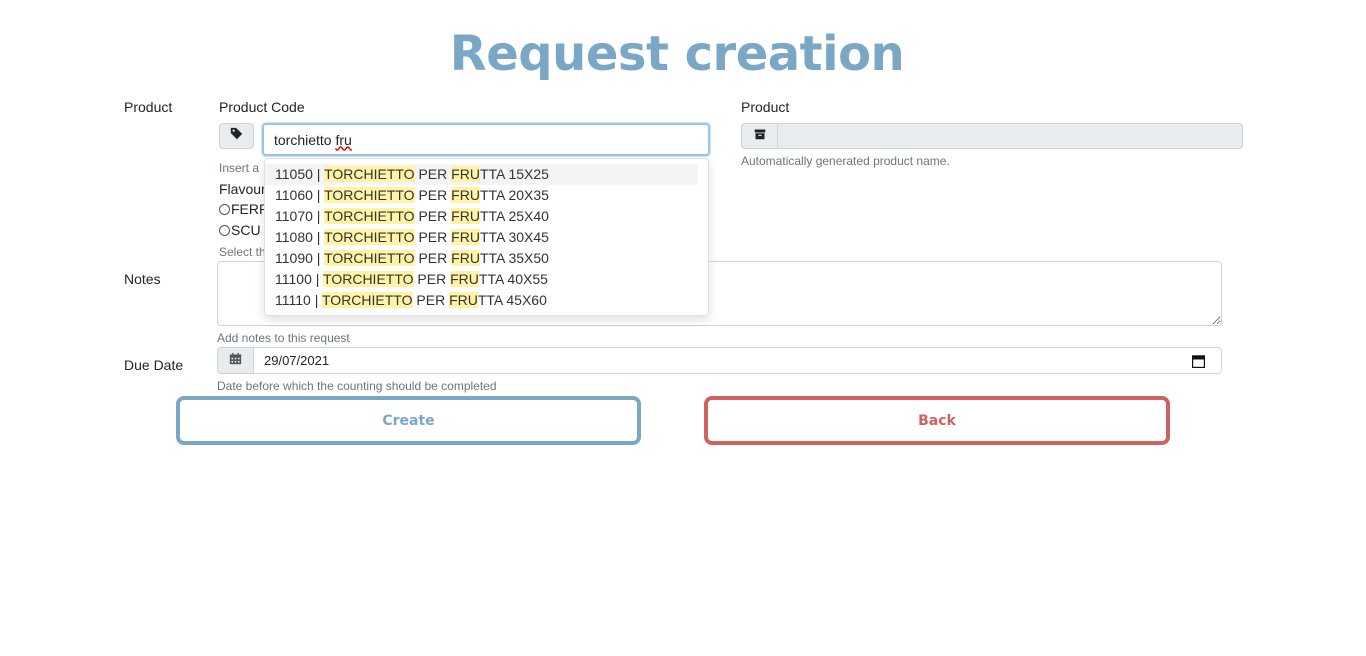 This screenshot has height=656, width=1366. Describe the element at coordinates (677, 54) in the screenshot. I see `page-title: Request creation` at that location.